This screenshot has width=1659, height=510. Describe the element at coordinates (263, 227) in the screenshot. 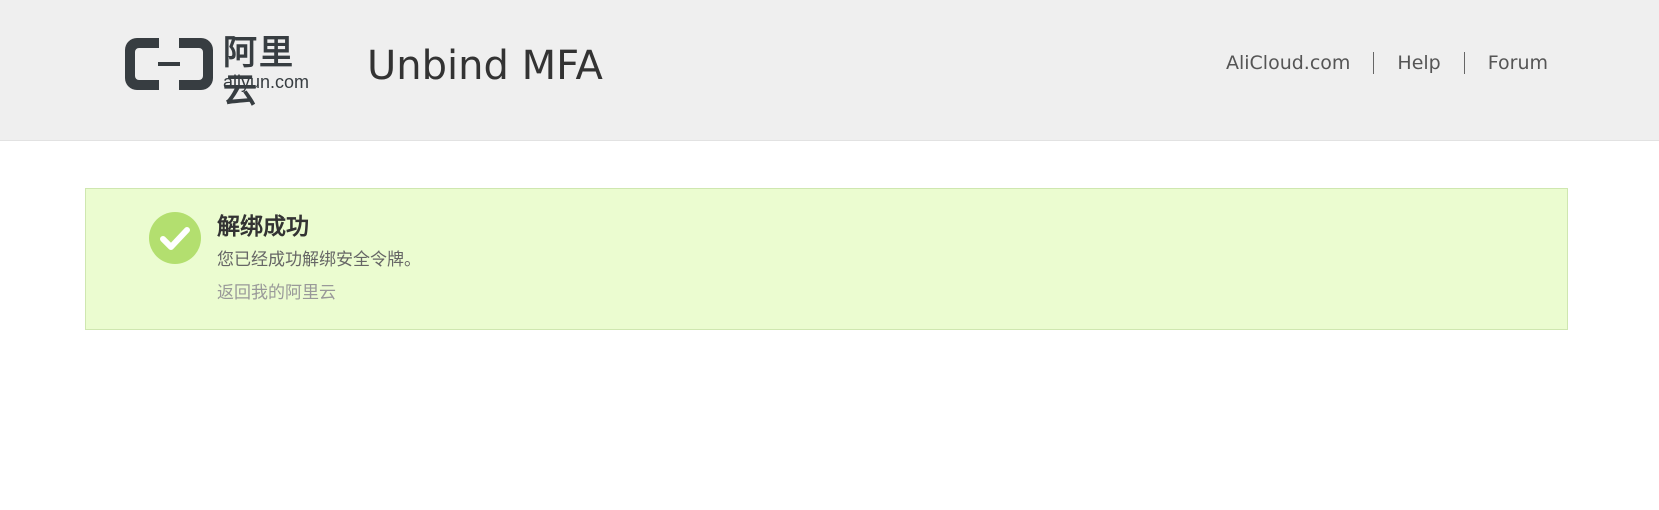

I see `alert-title: 解绑成功` at that location.